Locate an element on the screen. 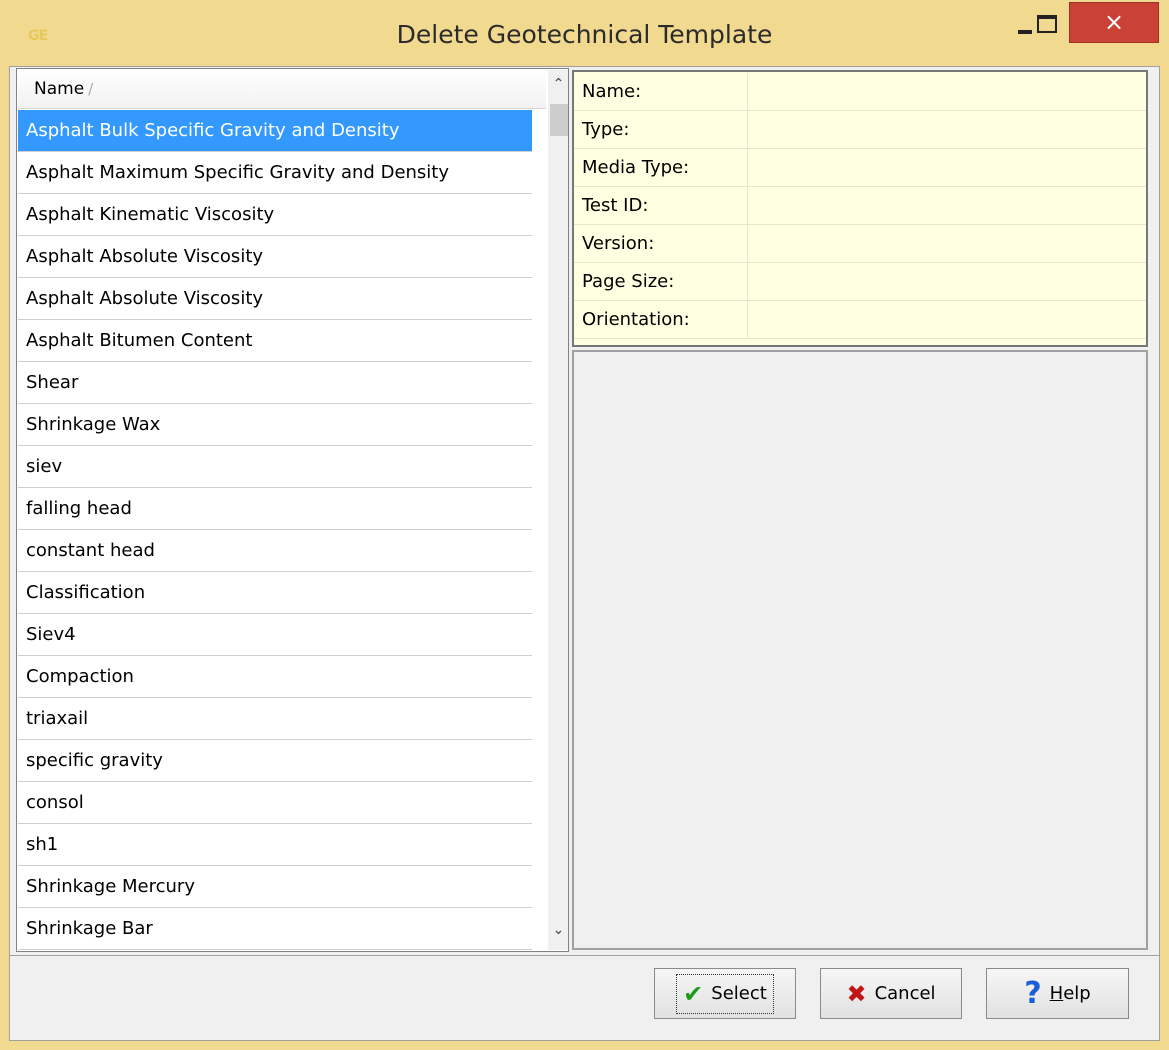 The width and height of the screenshot is (1169, 1050). column-header-name: Name / is located at coordinates (282, 89).